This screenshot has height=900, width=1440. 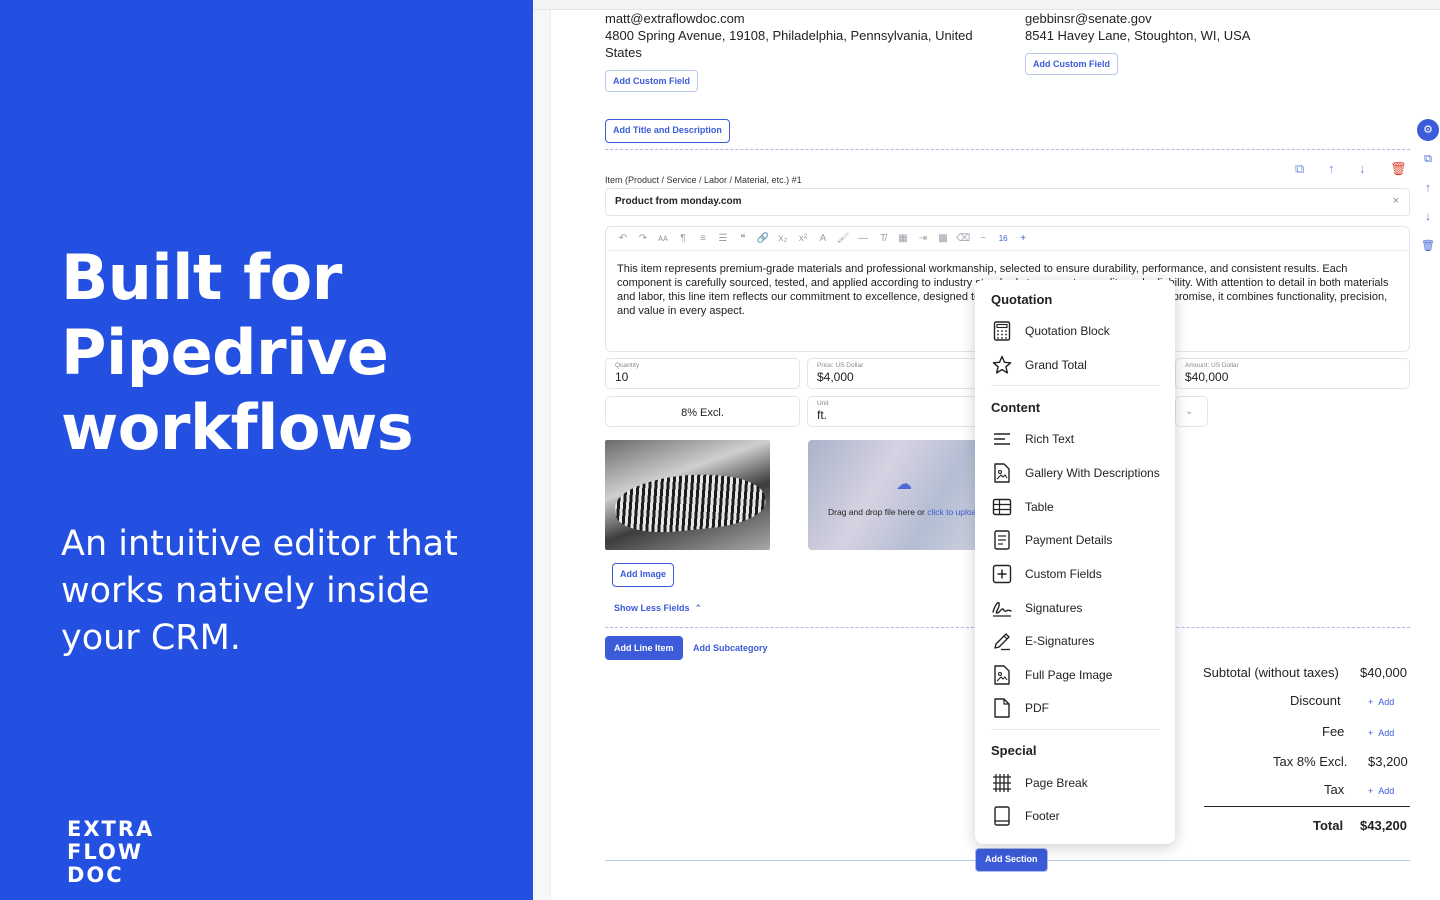 What do you see at coordinates (863, 238) in the screenshot?
I see `hr-icon: —` at bounding box center [863, 238].